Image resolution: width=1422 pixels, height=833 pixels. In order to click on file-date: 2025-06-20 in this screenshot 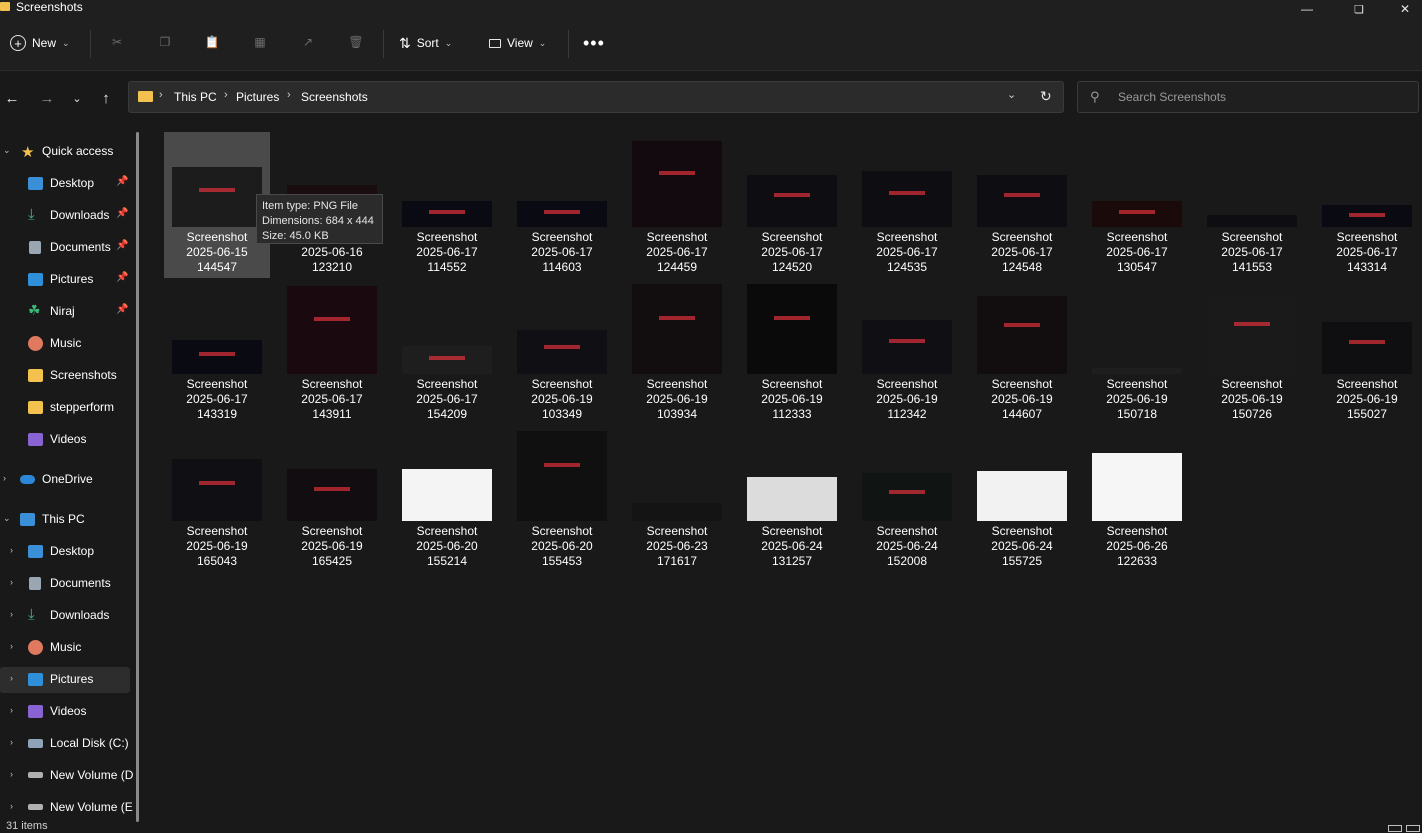, I will do `click(447, 546)`.